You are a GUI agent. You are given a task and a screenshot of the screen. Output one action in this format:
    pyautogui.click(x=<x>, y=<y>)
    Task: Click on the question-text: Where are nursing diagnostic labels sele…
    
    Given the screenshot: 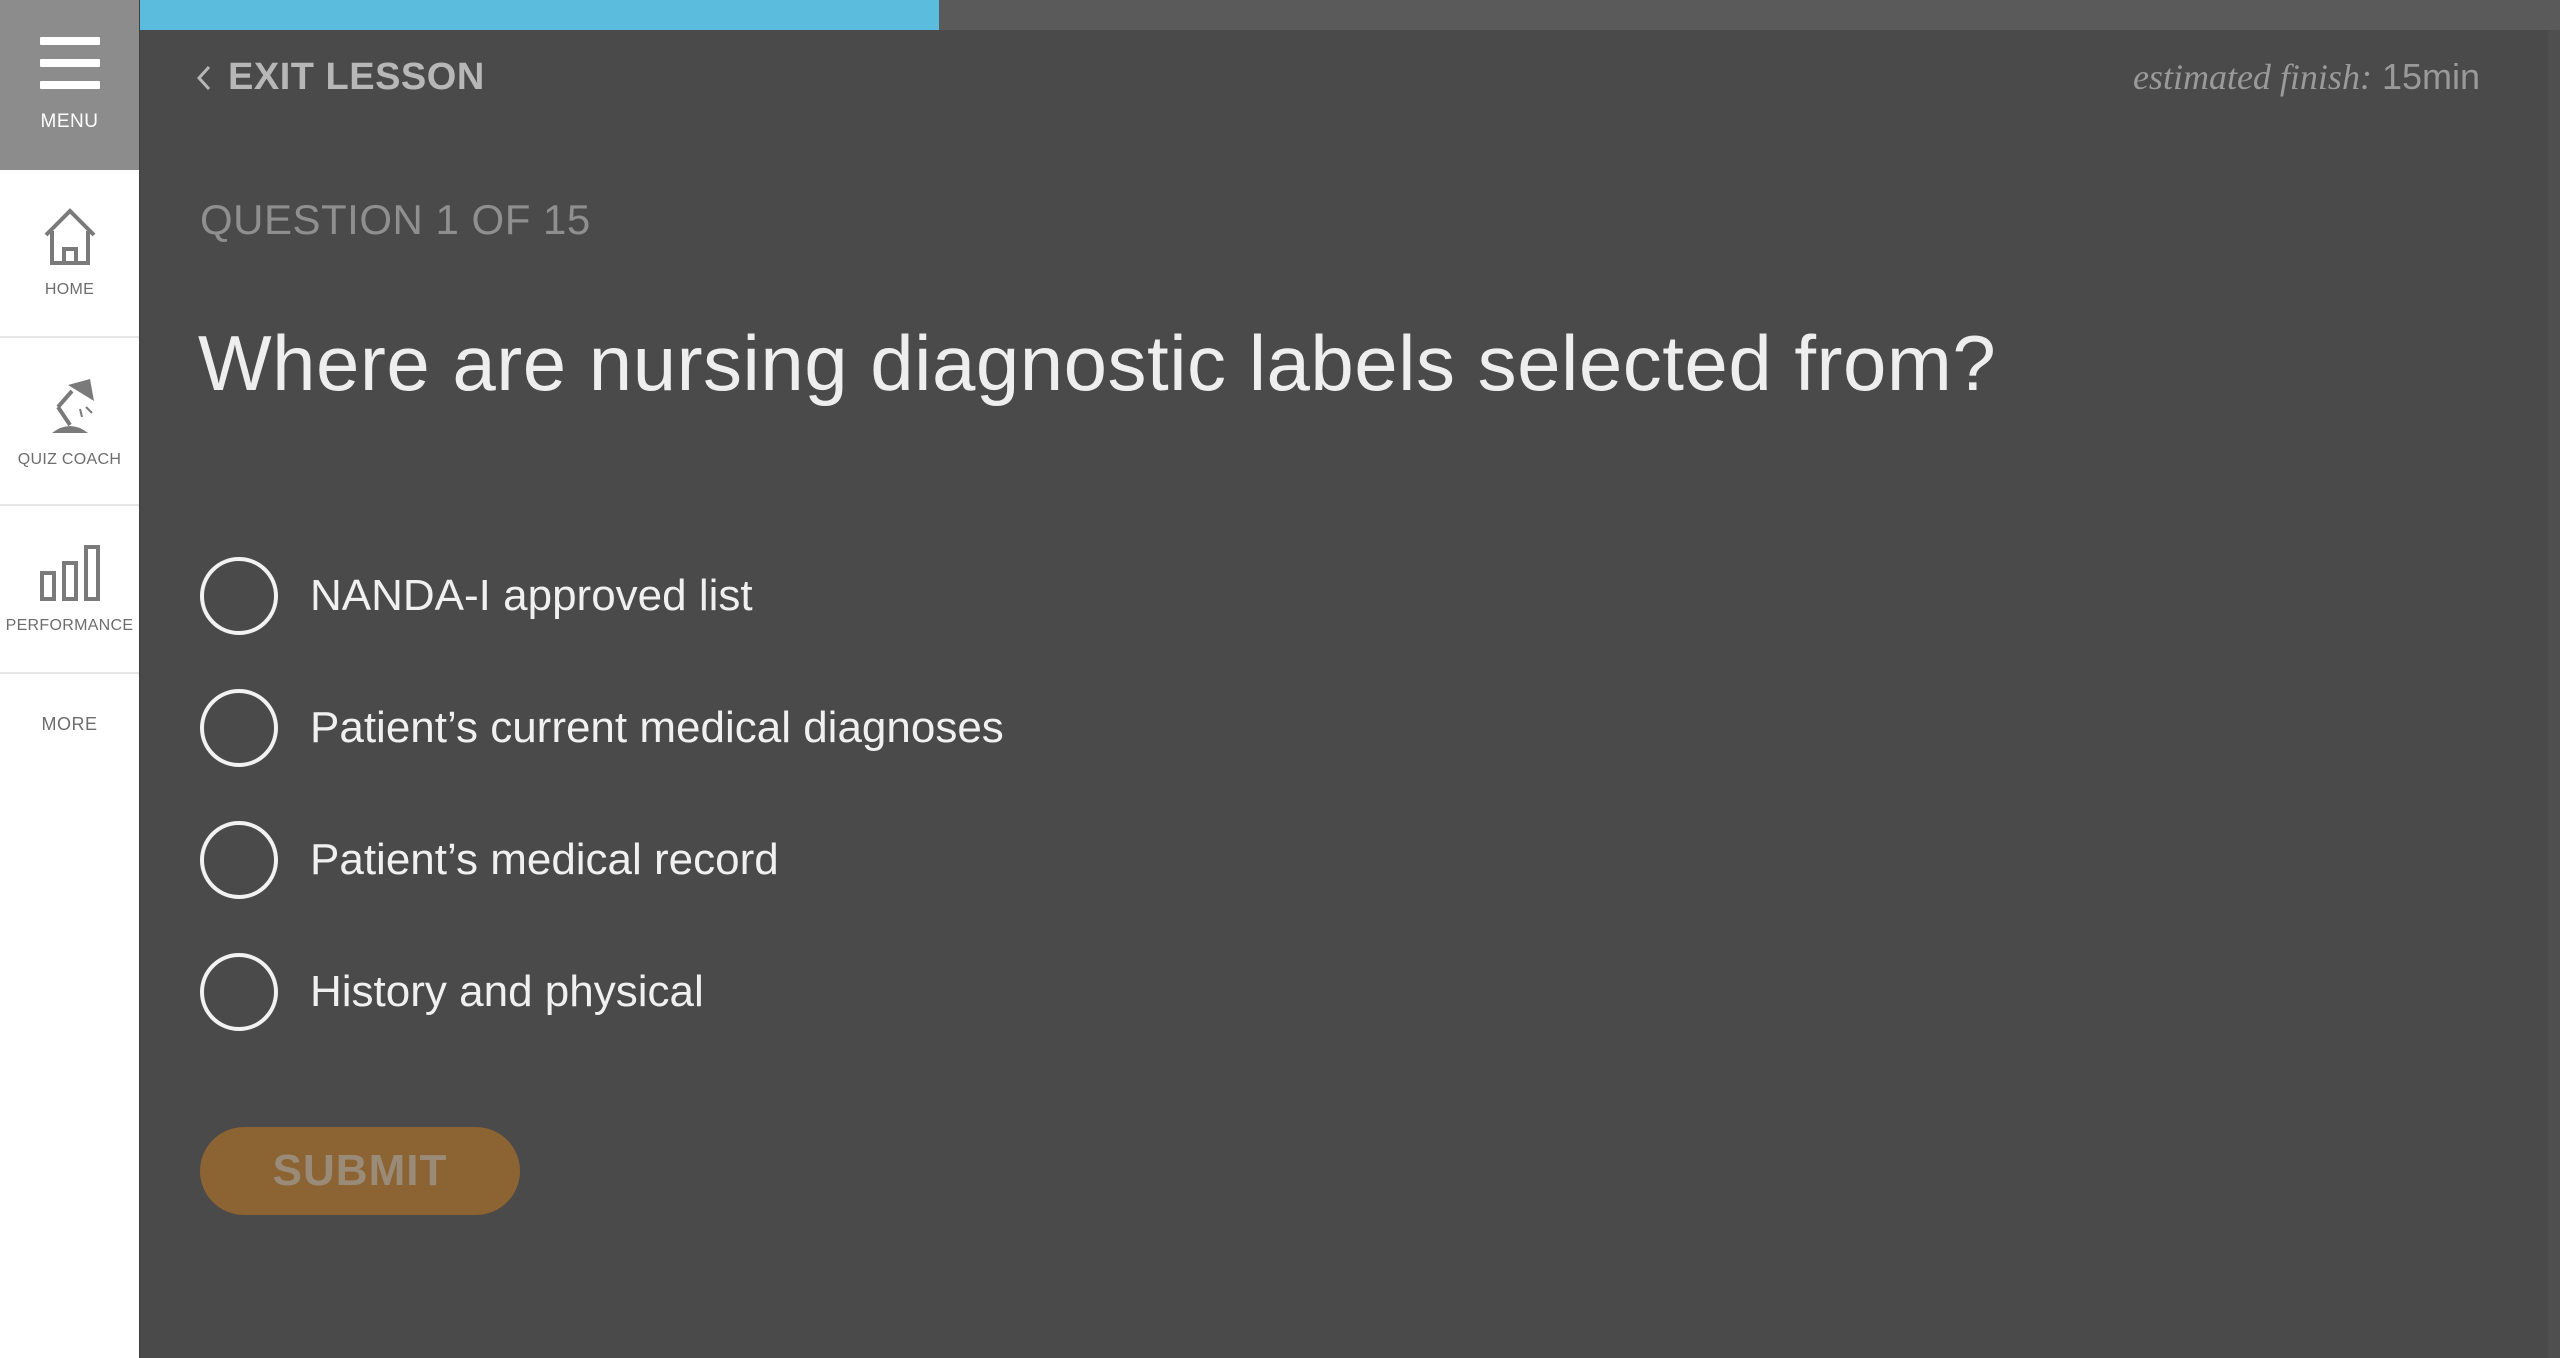 What is the action you would take?
    pyautogui.click(x=1097, y=363)
    